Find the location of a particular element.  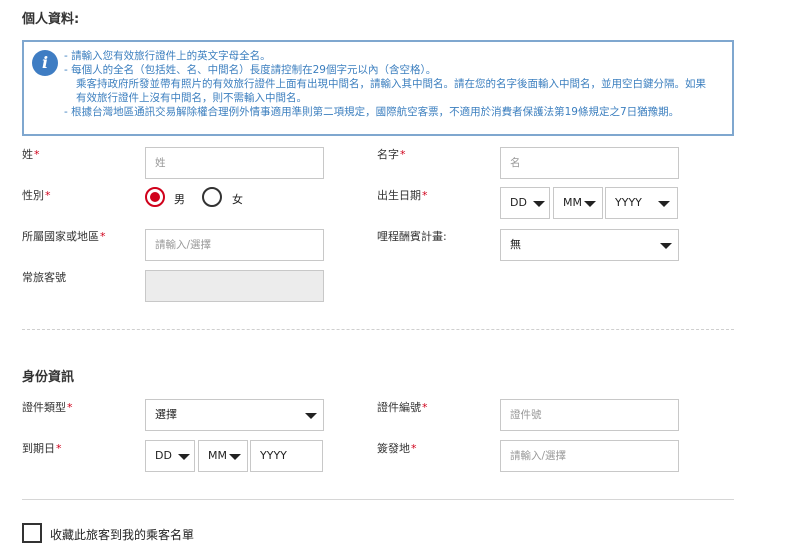

info-line-2: - 每個人的全名（包括姓、名、中間名）長度請控制在29個字元以內（含空格）。 is located at coordinates (250, 70).